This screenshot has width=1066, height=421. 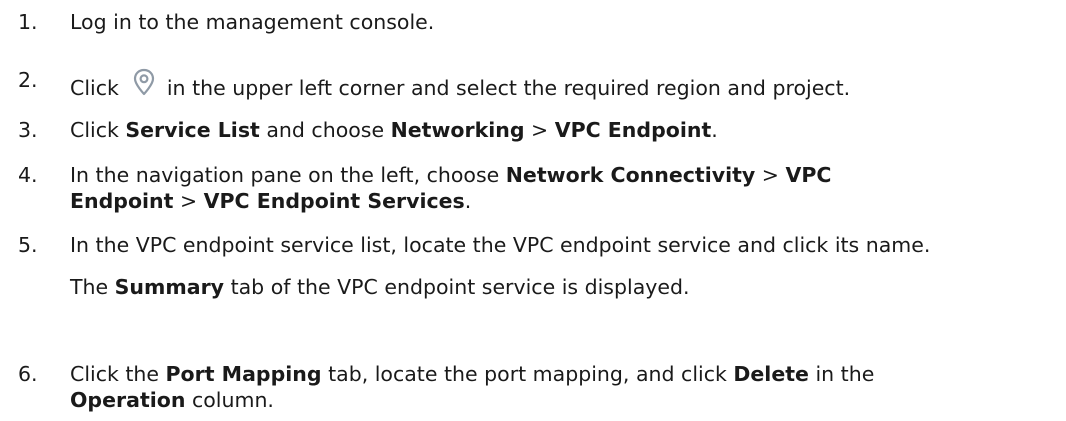 What do you see at coordinates (325, 130) in the screenshot?
I see `text-run: and choose` at bounding box center [325, 130].